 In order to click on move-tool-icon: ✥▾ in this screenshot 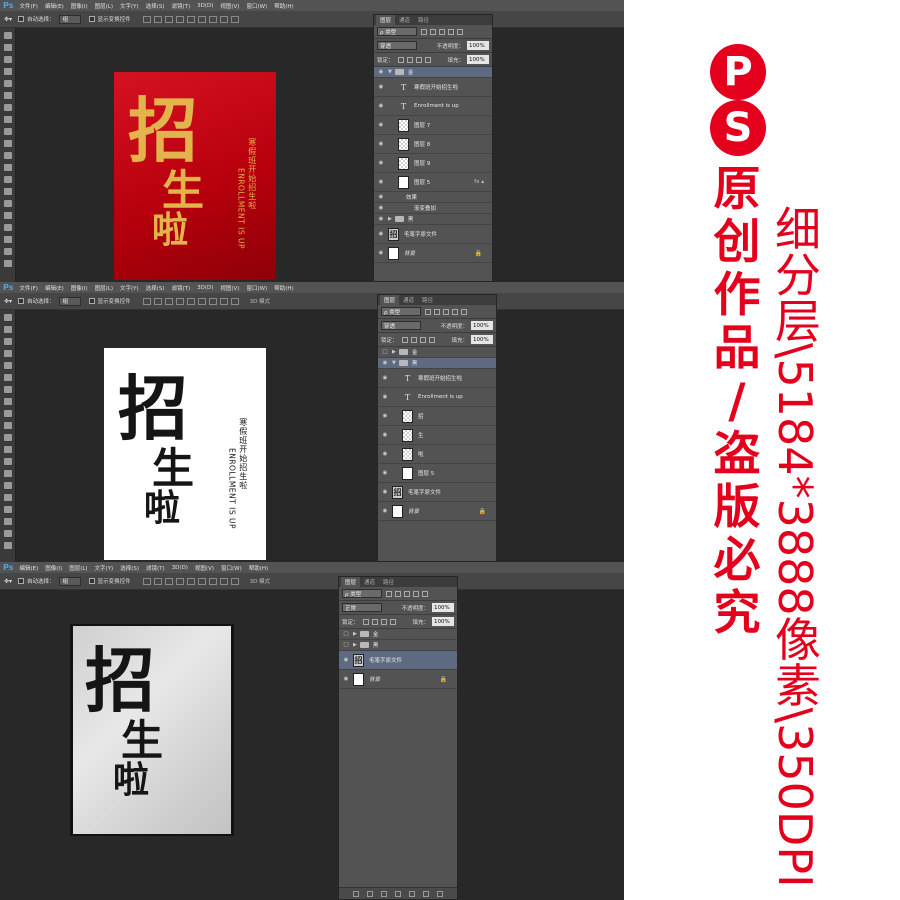, I will do `click(8, 581)`.